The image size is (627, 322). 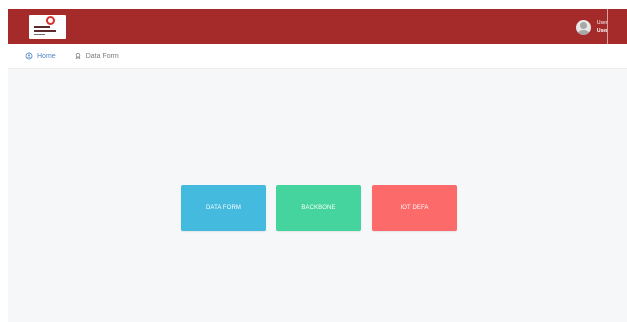 I want to click on nav-data-form: Data Form, so click(x=96, y=56).